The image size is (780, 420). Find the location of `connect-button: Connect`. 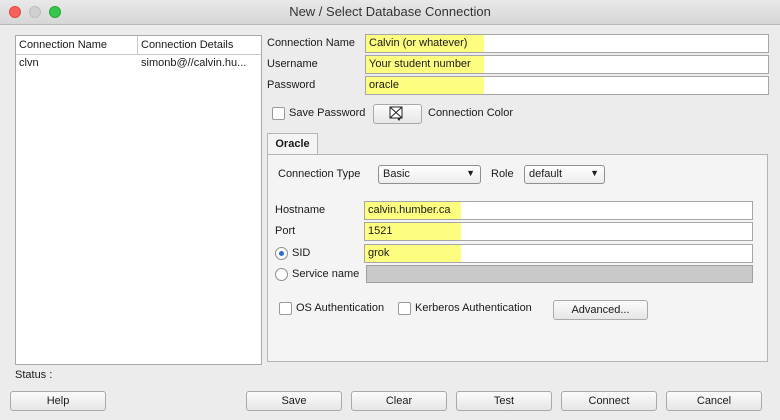

connect-button: Connect is located at coordinates (609, 401).